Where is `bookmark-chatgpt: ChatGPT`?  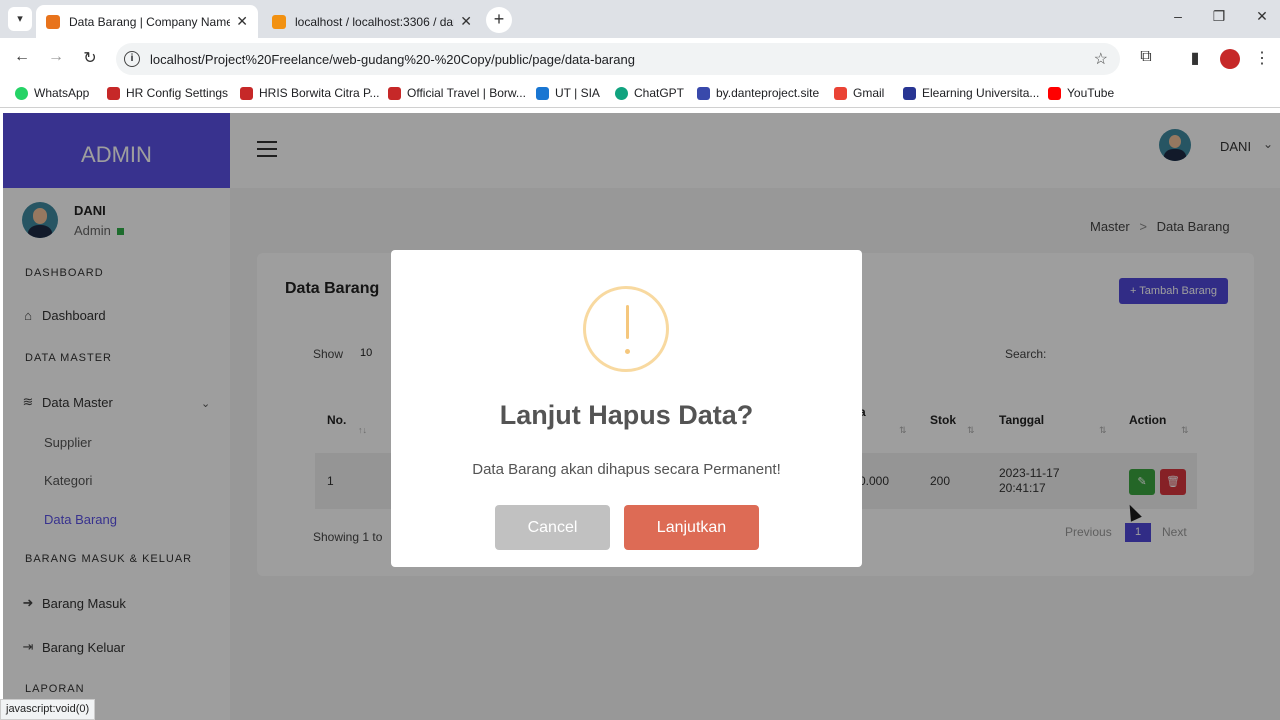 bookmark-chatgpt: ChatGPT is located at coordinates (649, 93).